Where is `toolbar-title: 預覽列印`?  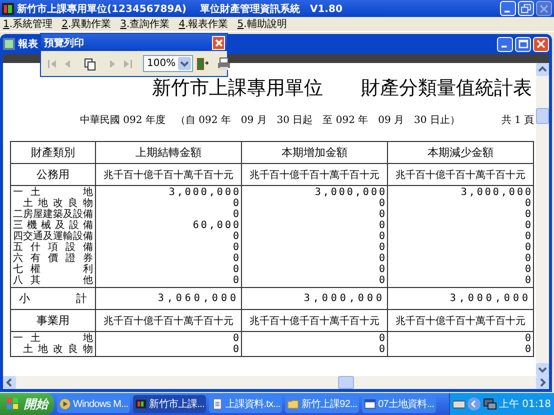
toolbar-title: 預覽列印 is located at coordinates (64, 43).